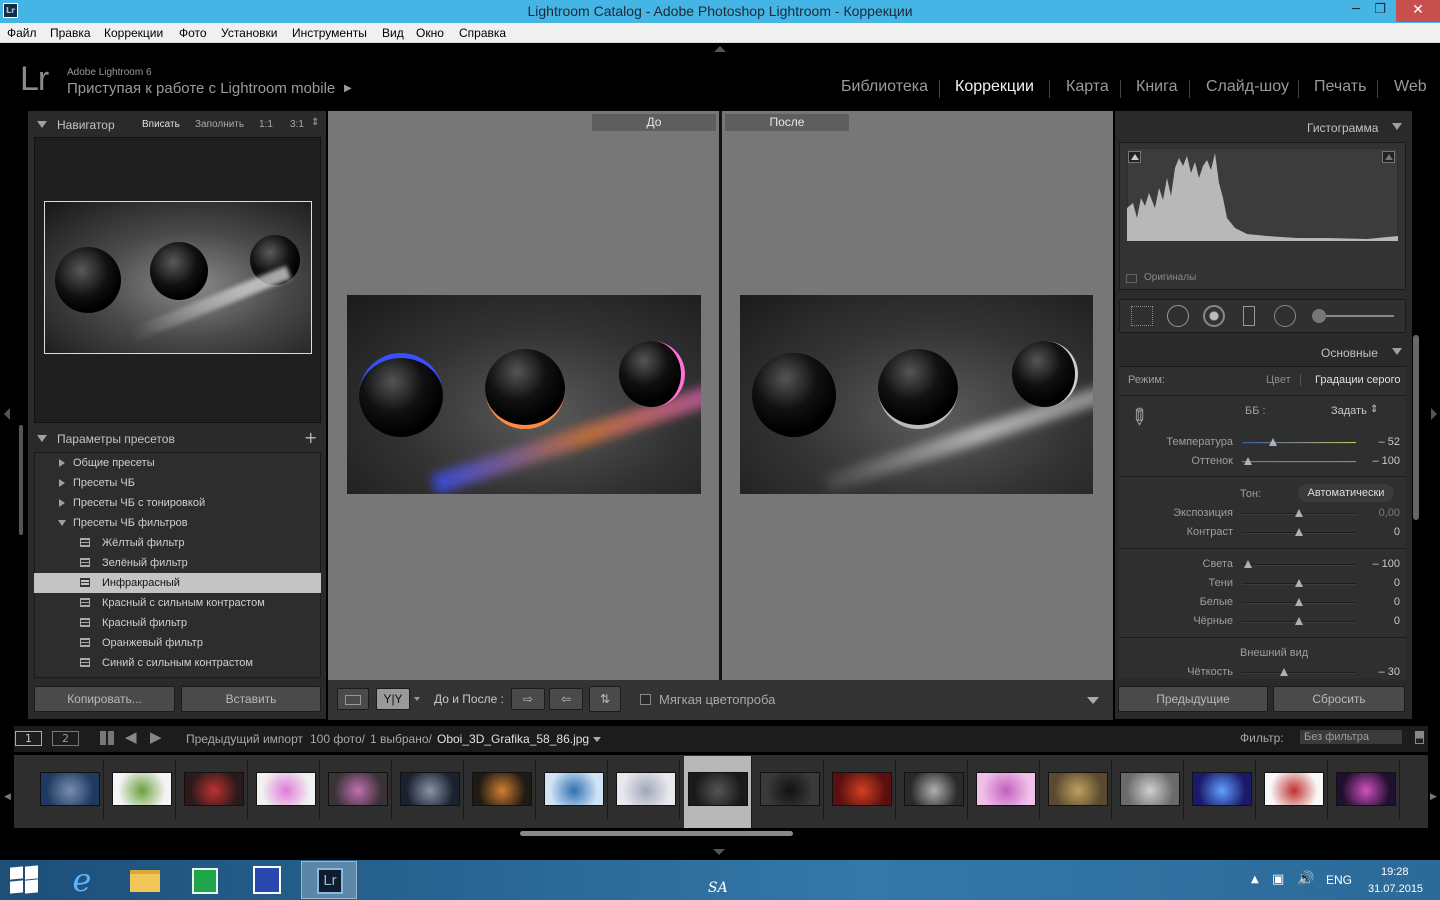 This screenshot has width=1440, height=900. What do you see at coordinates (1285, 316) in the screenshot?
I see `radial-filter-icon` at bounding box center [1285, 316].